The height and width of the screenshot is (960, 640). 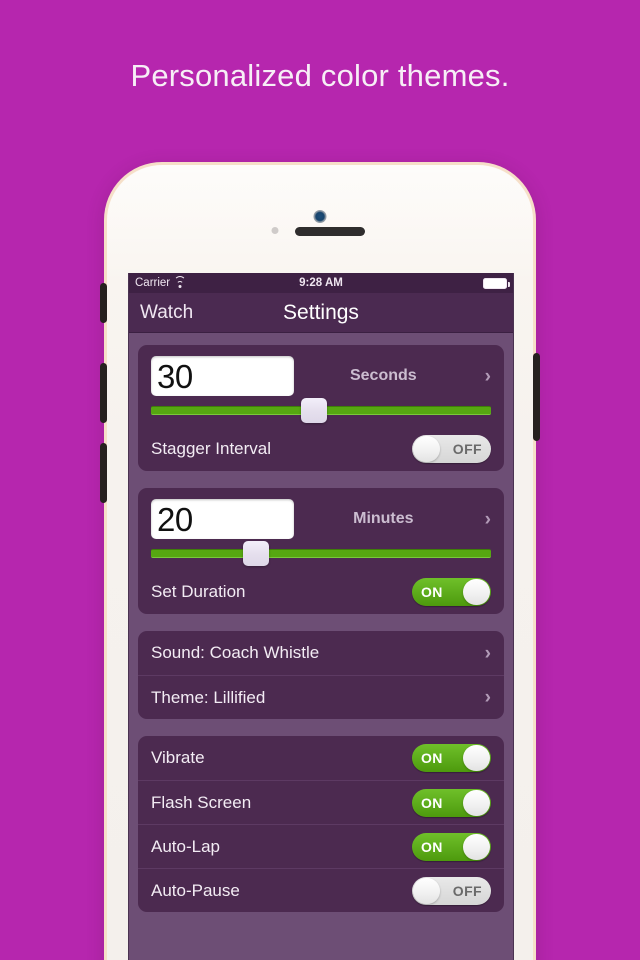 What do you see at coordinates (198, 591) in the screenshot?
I see `set-duration-label: Set Duration` at bounding box center [198, 591].